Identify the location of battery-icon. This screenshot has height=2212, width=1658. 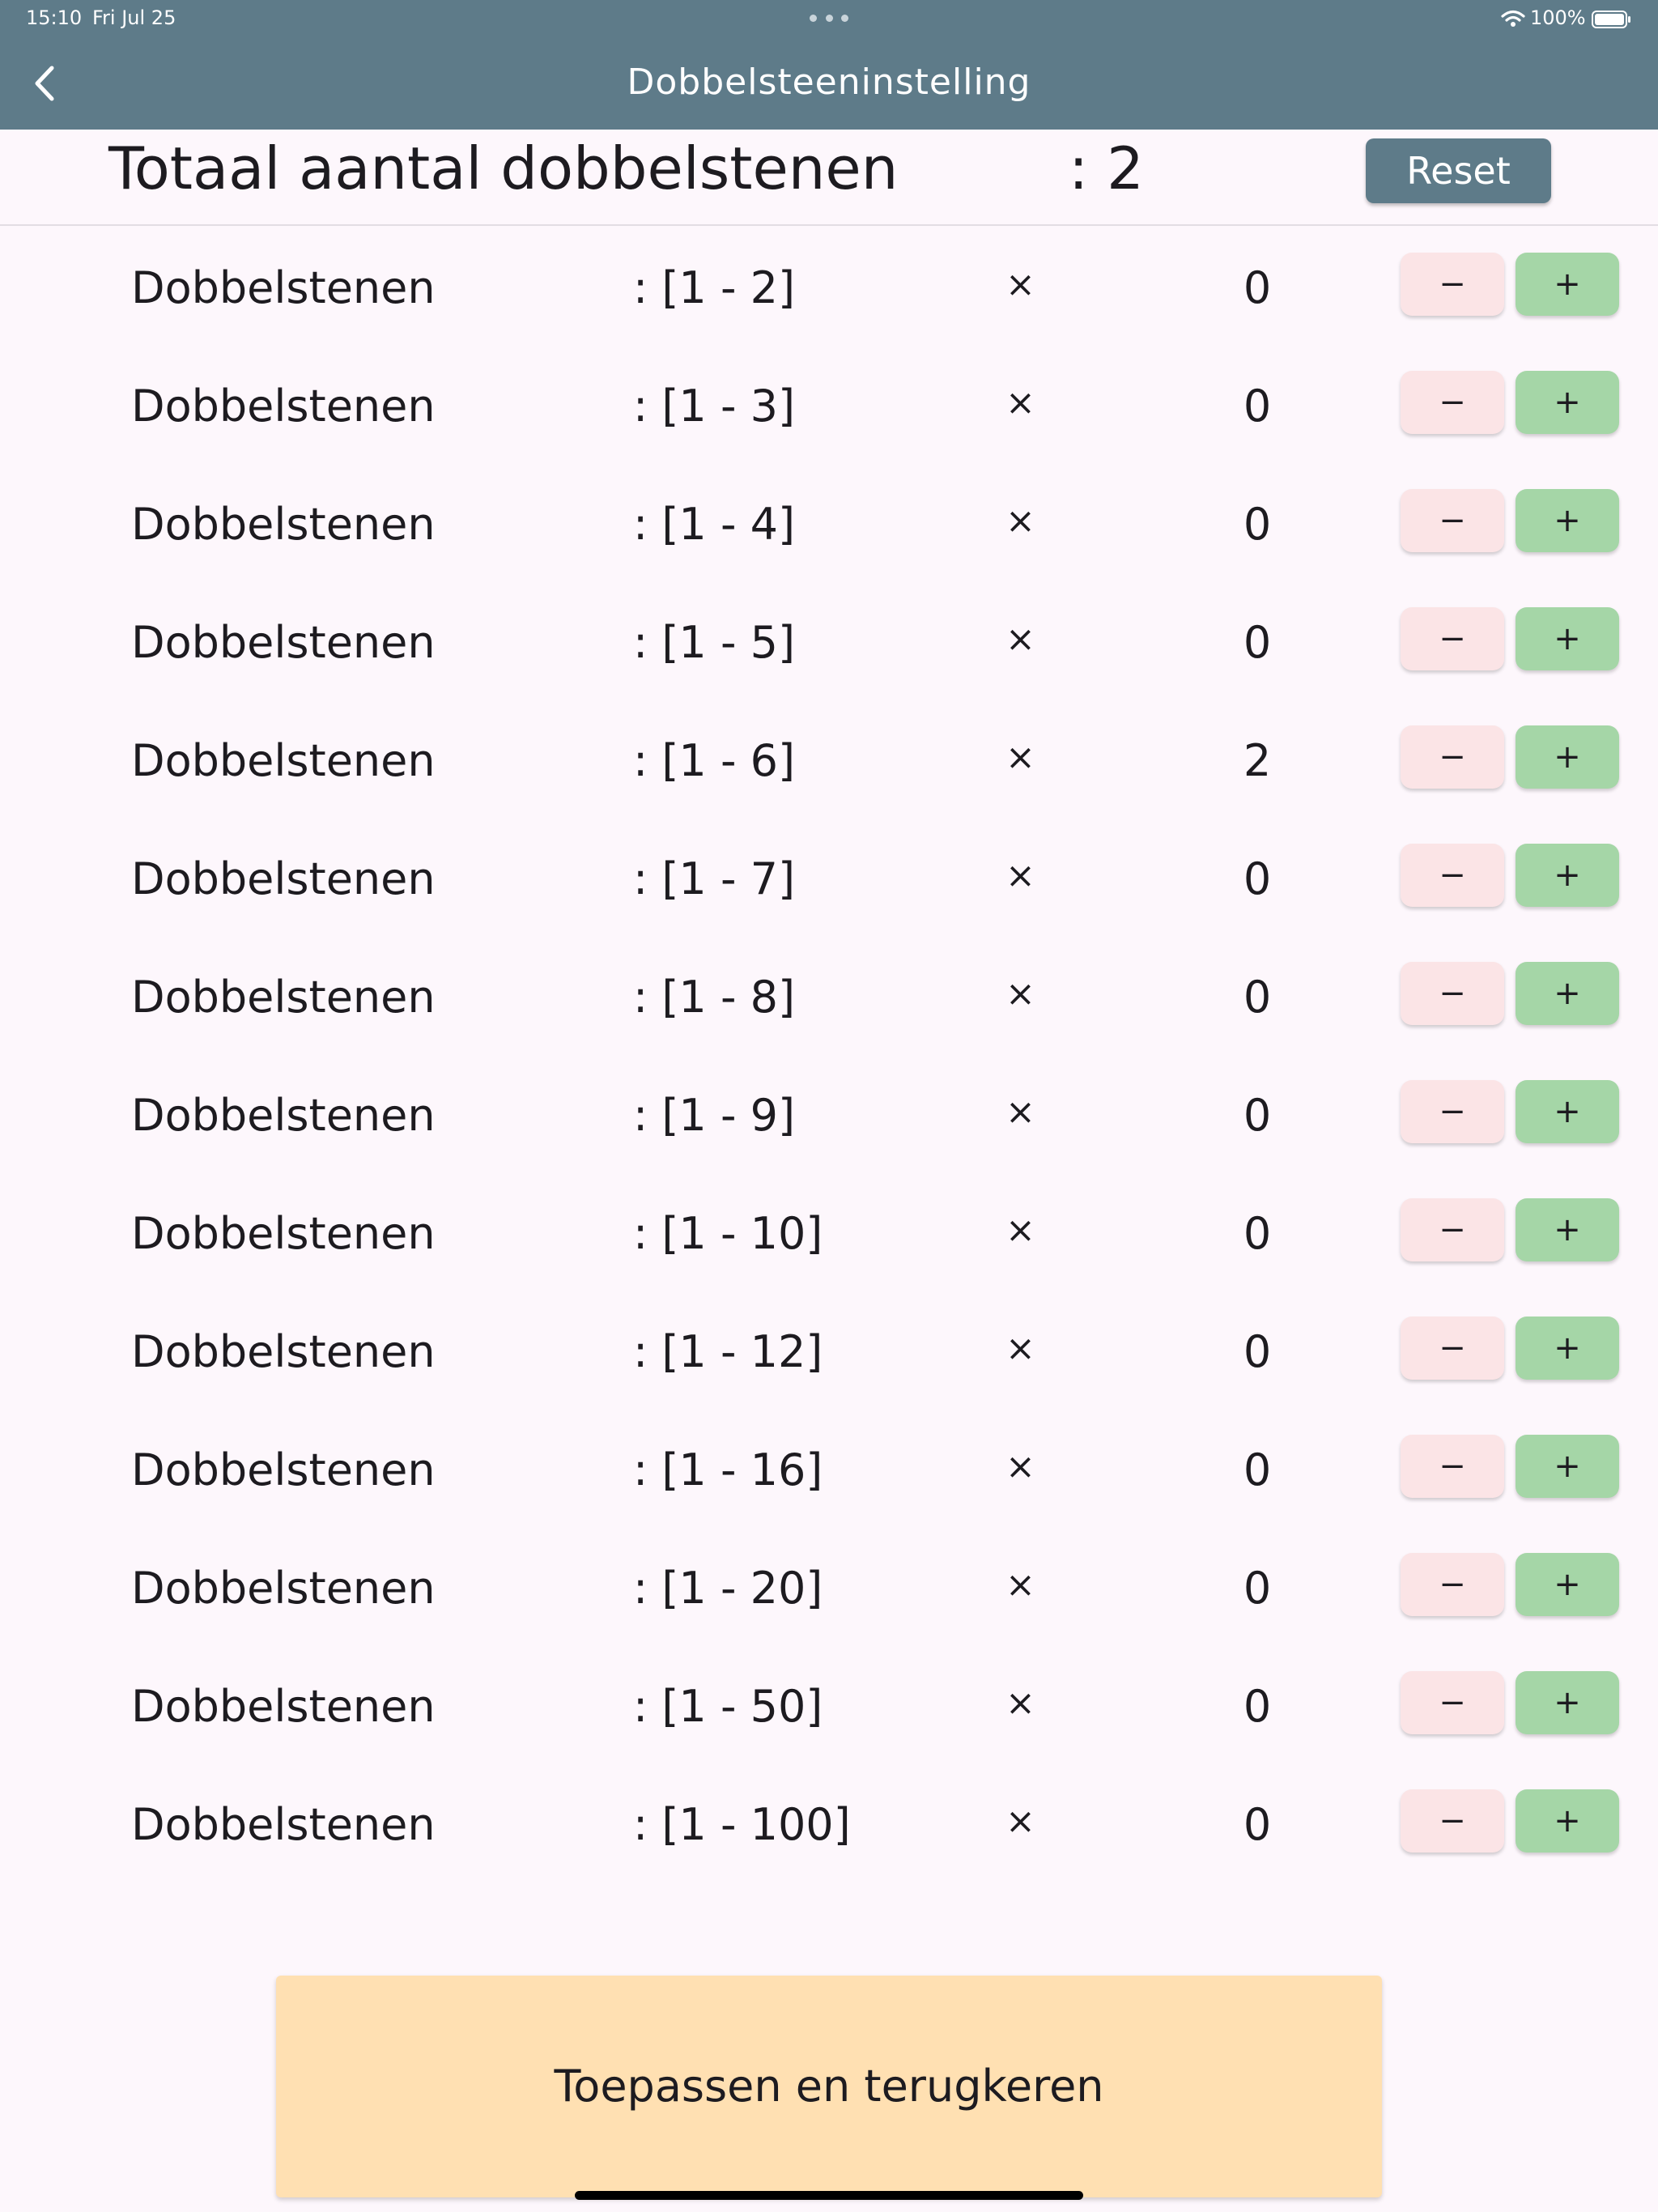
(1611, 19).